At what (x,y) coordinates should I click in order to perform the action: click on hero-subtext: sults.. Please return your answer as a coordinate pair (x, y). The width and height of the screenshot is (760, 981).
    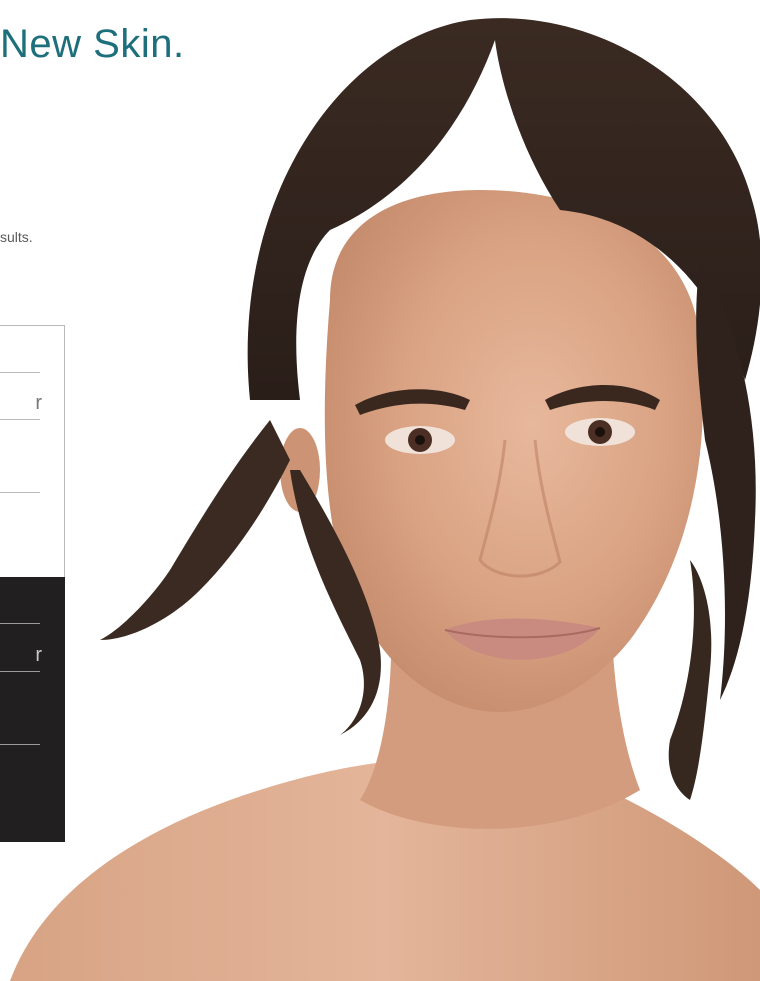
    Looking at the image, I should click on (16, 237).